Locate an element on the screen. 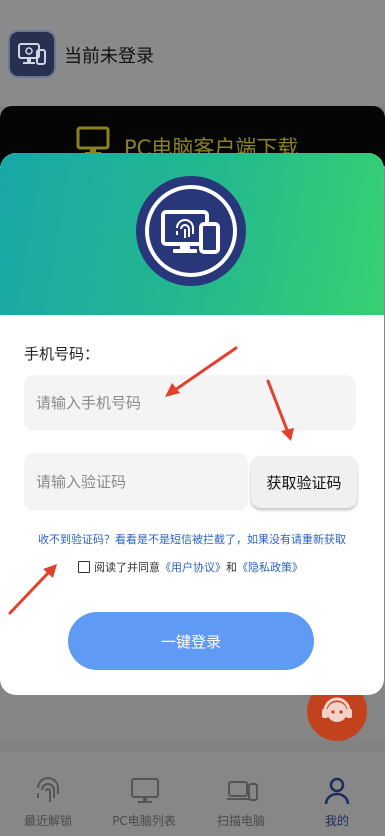 Image resolution: width=385 pixels, height=836 pixels. annotation-arrow-phone-input is located at coordinates (205, 369).